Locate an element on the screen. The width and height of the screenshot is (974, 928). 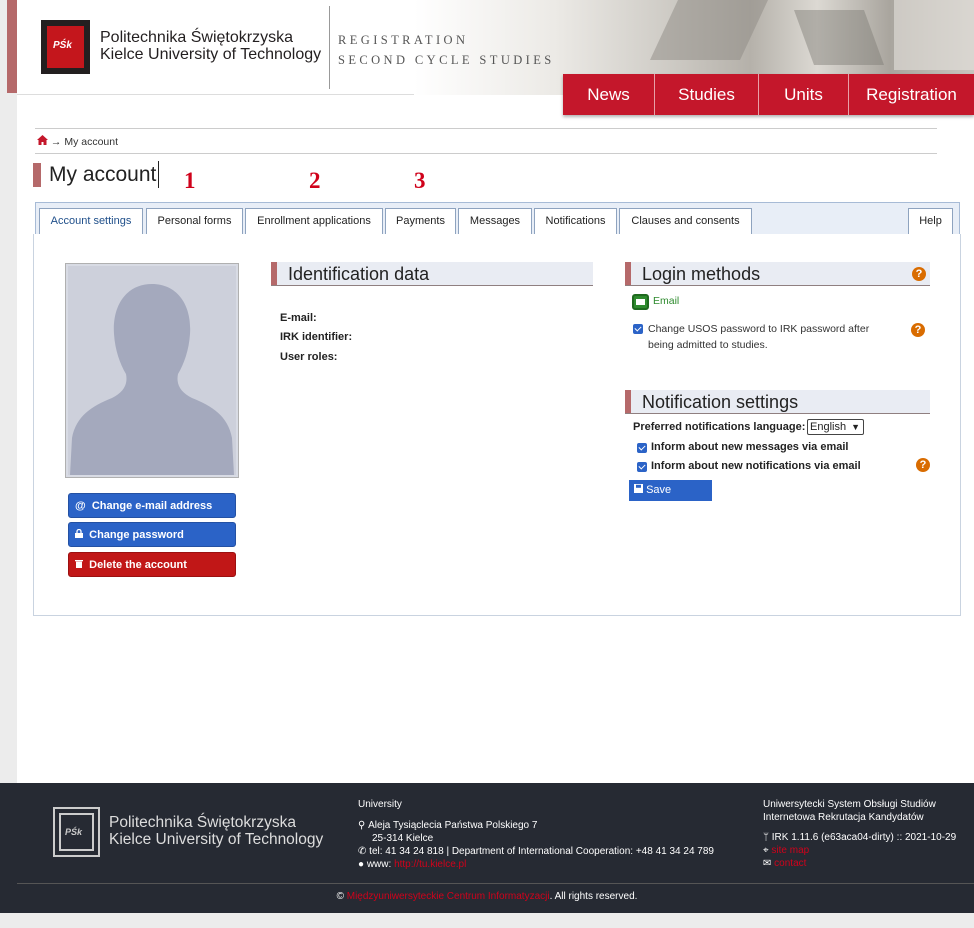
annotation-1: 1 is located at coordinates (190, 180).